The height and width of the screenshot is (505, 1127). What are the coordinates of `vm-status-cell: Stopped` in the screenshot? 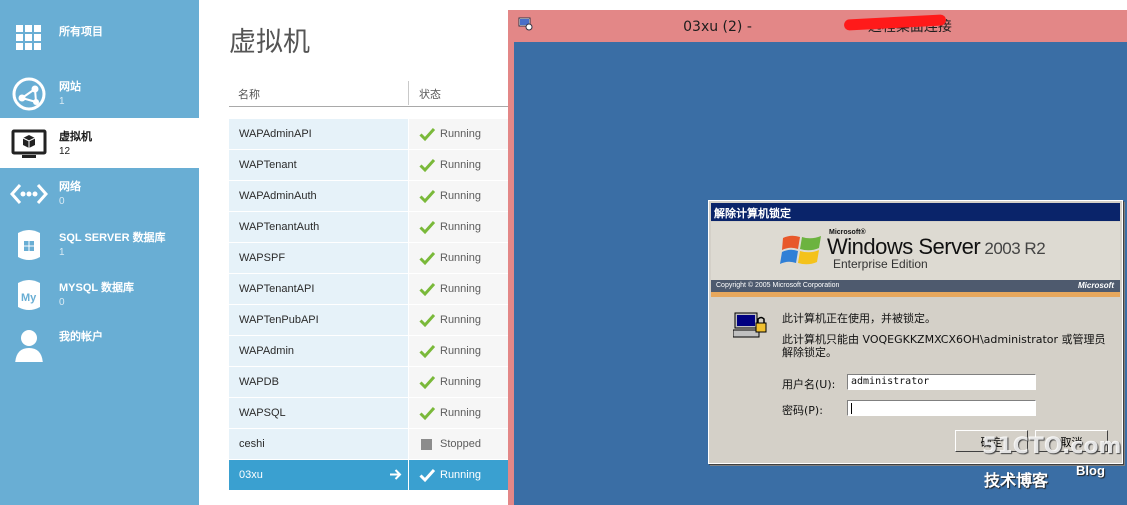 It's located at (458, 444).